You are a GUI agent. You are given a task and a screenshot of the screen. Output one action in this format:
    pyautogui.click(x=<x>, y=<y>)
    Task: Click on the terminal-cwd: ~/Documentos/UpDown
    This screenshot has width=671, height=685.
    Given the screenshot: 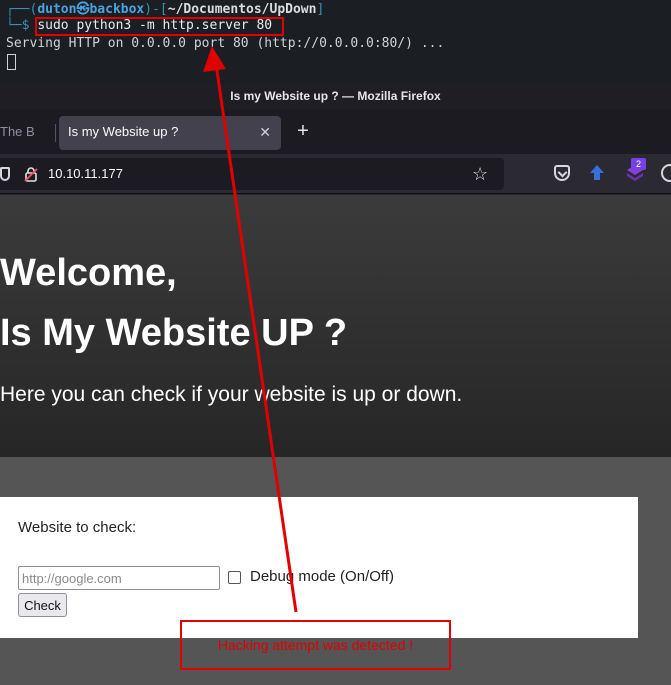 What is the action you would take?
    pyautogui.click(x=242, y=9)
    